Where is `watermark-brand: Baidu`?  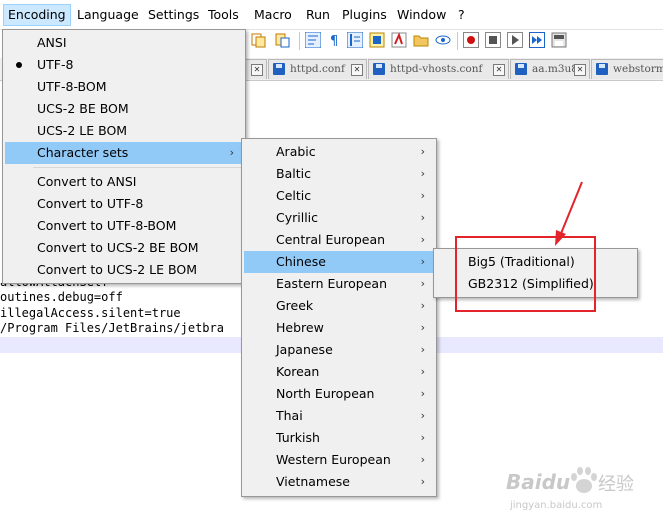
watermark-brand: Baidu is located at coordinates (538, 482).